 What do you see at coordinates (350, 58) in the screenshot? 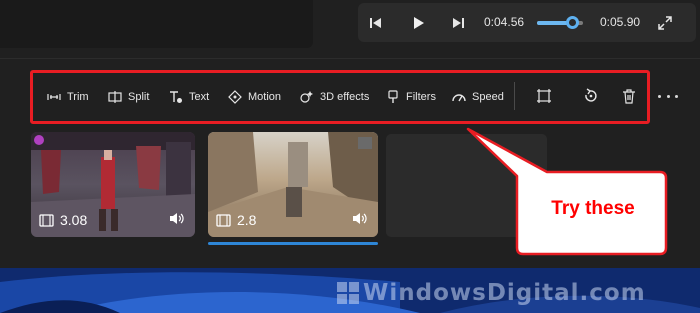
I see `divider` at bounding box center [350, 58].